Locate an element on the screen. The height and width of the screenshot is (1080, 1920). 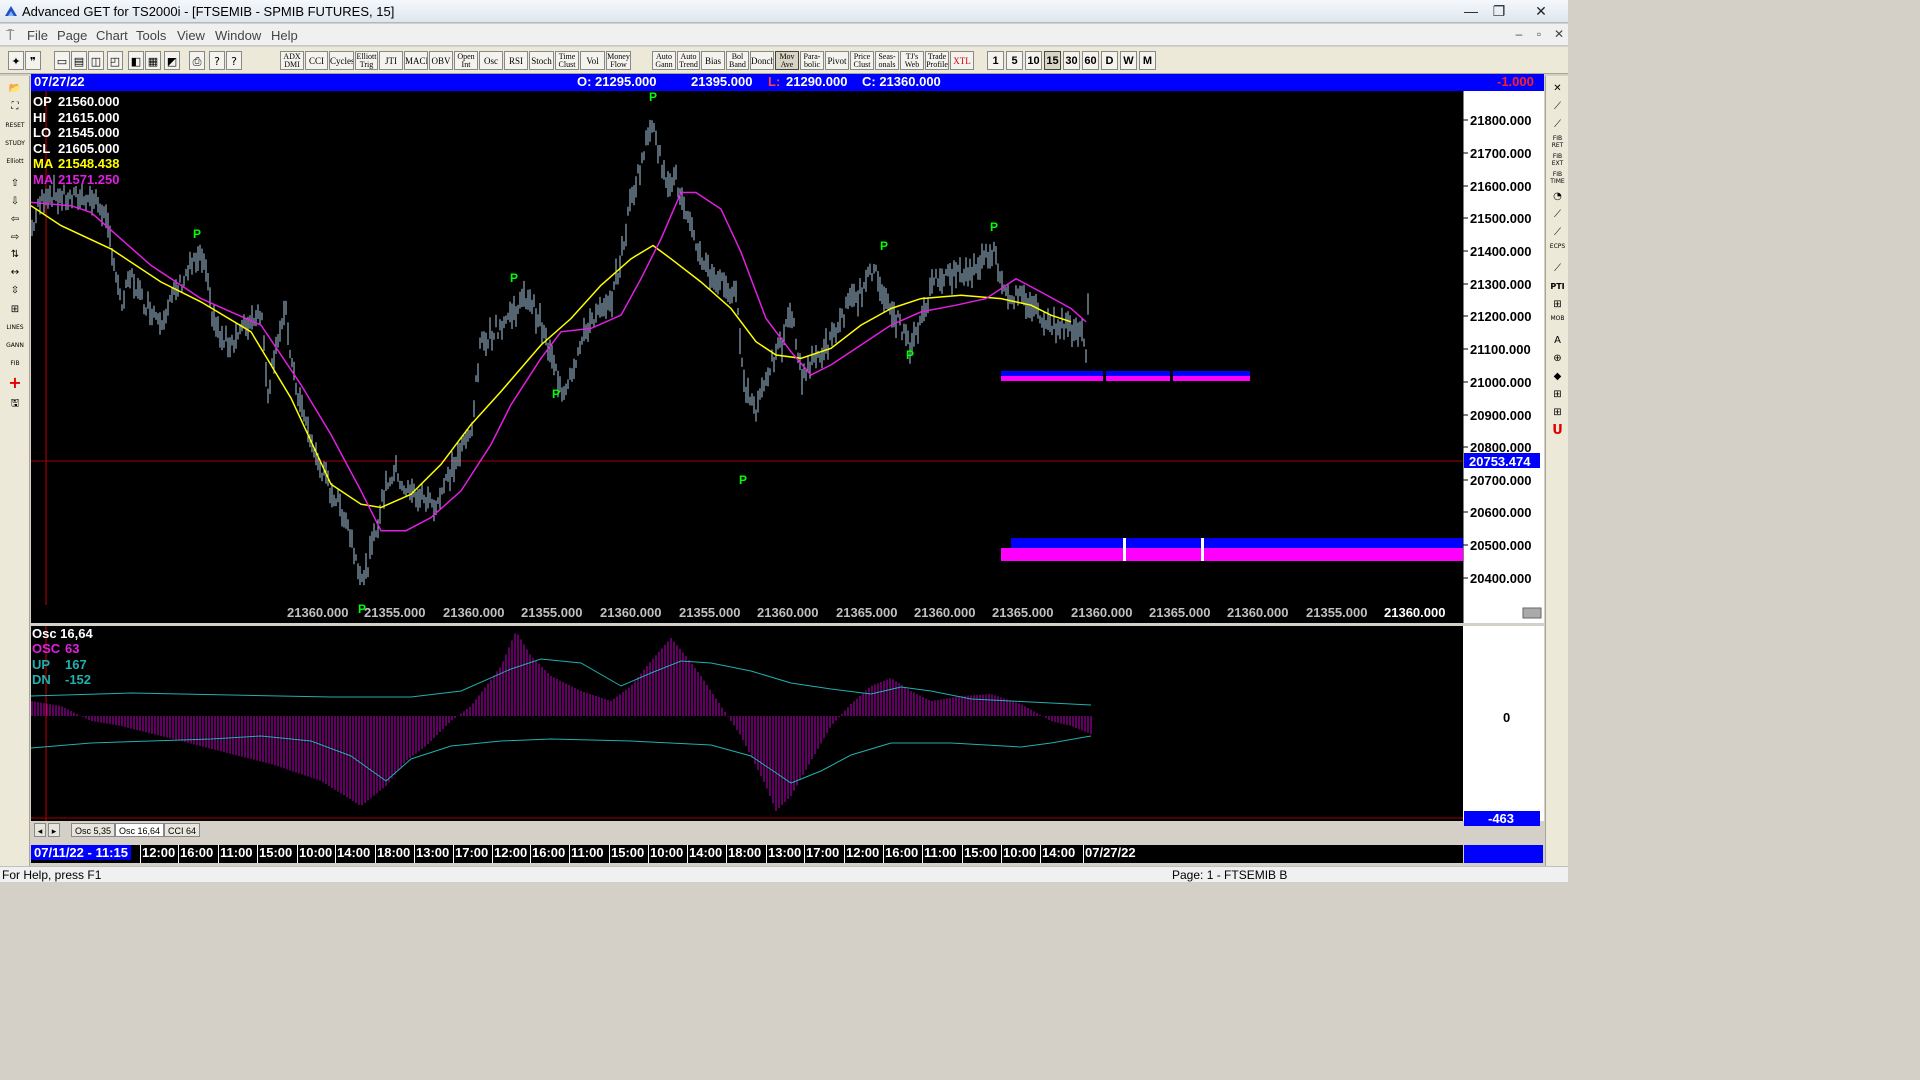
study-button-tjsweb: TJ's Web is located at coordinates (912, 60).